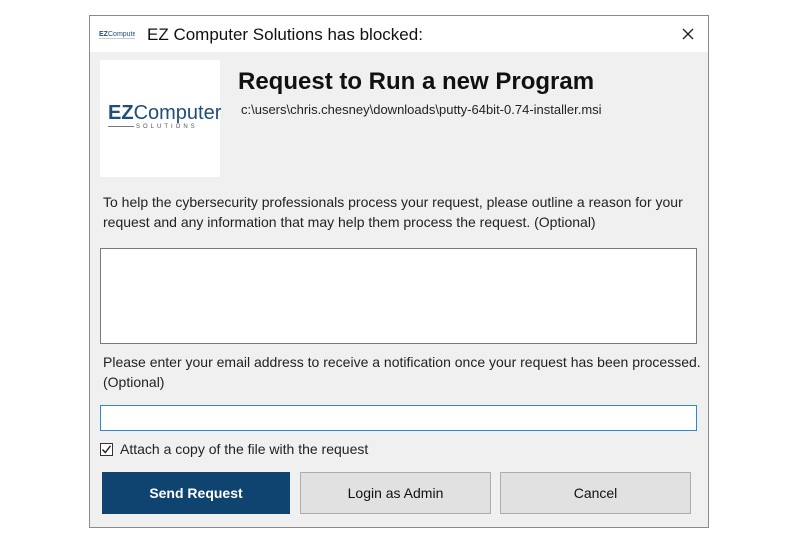 This screenshot has width=800, height=546. What do you see at coordinates (121, 34) in the screenshot?
I see `svg-text: Computer` at bounding box center [121, 34].